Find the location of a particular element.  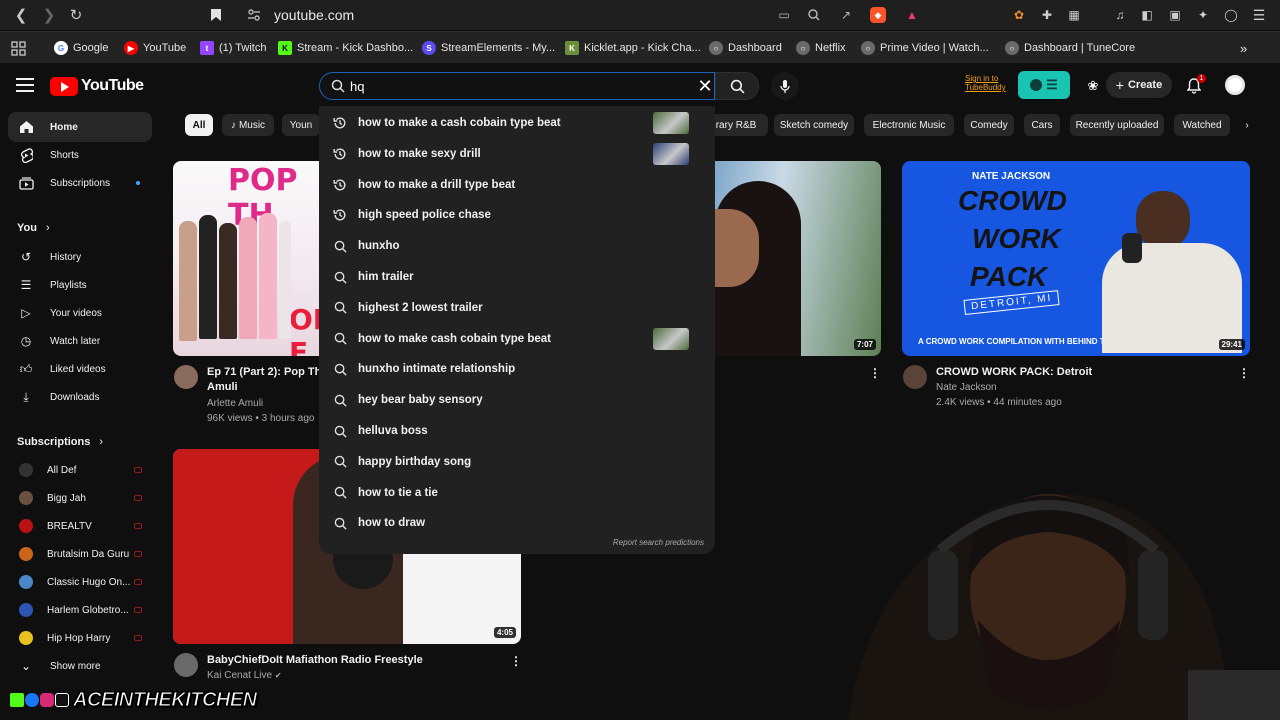

channel-name: Kai Cenat Live is located at coordinates (239, 675).